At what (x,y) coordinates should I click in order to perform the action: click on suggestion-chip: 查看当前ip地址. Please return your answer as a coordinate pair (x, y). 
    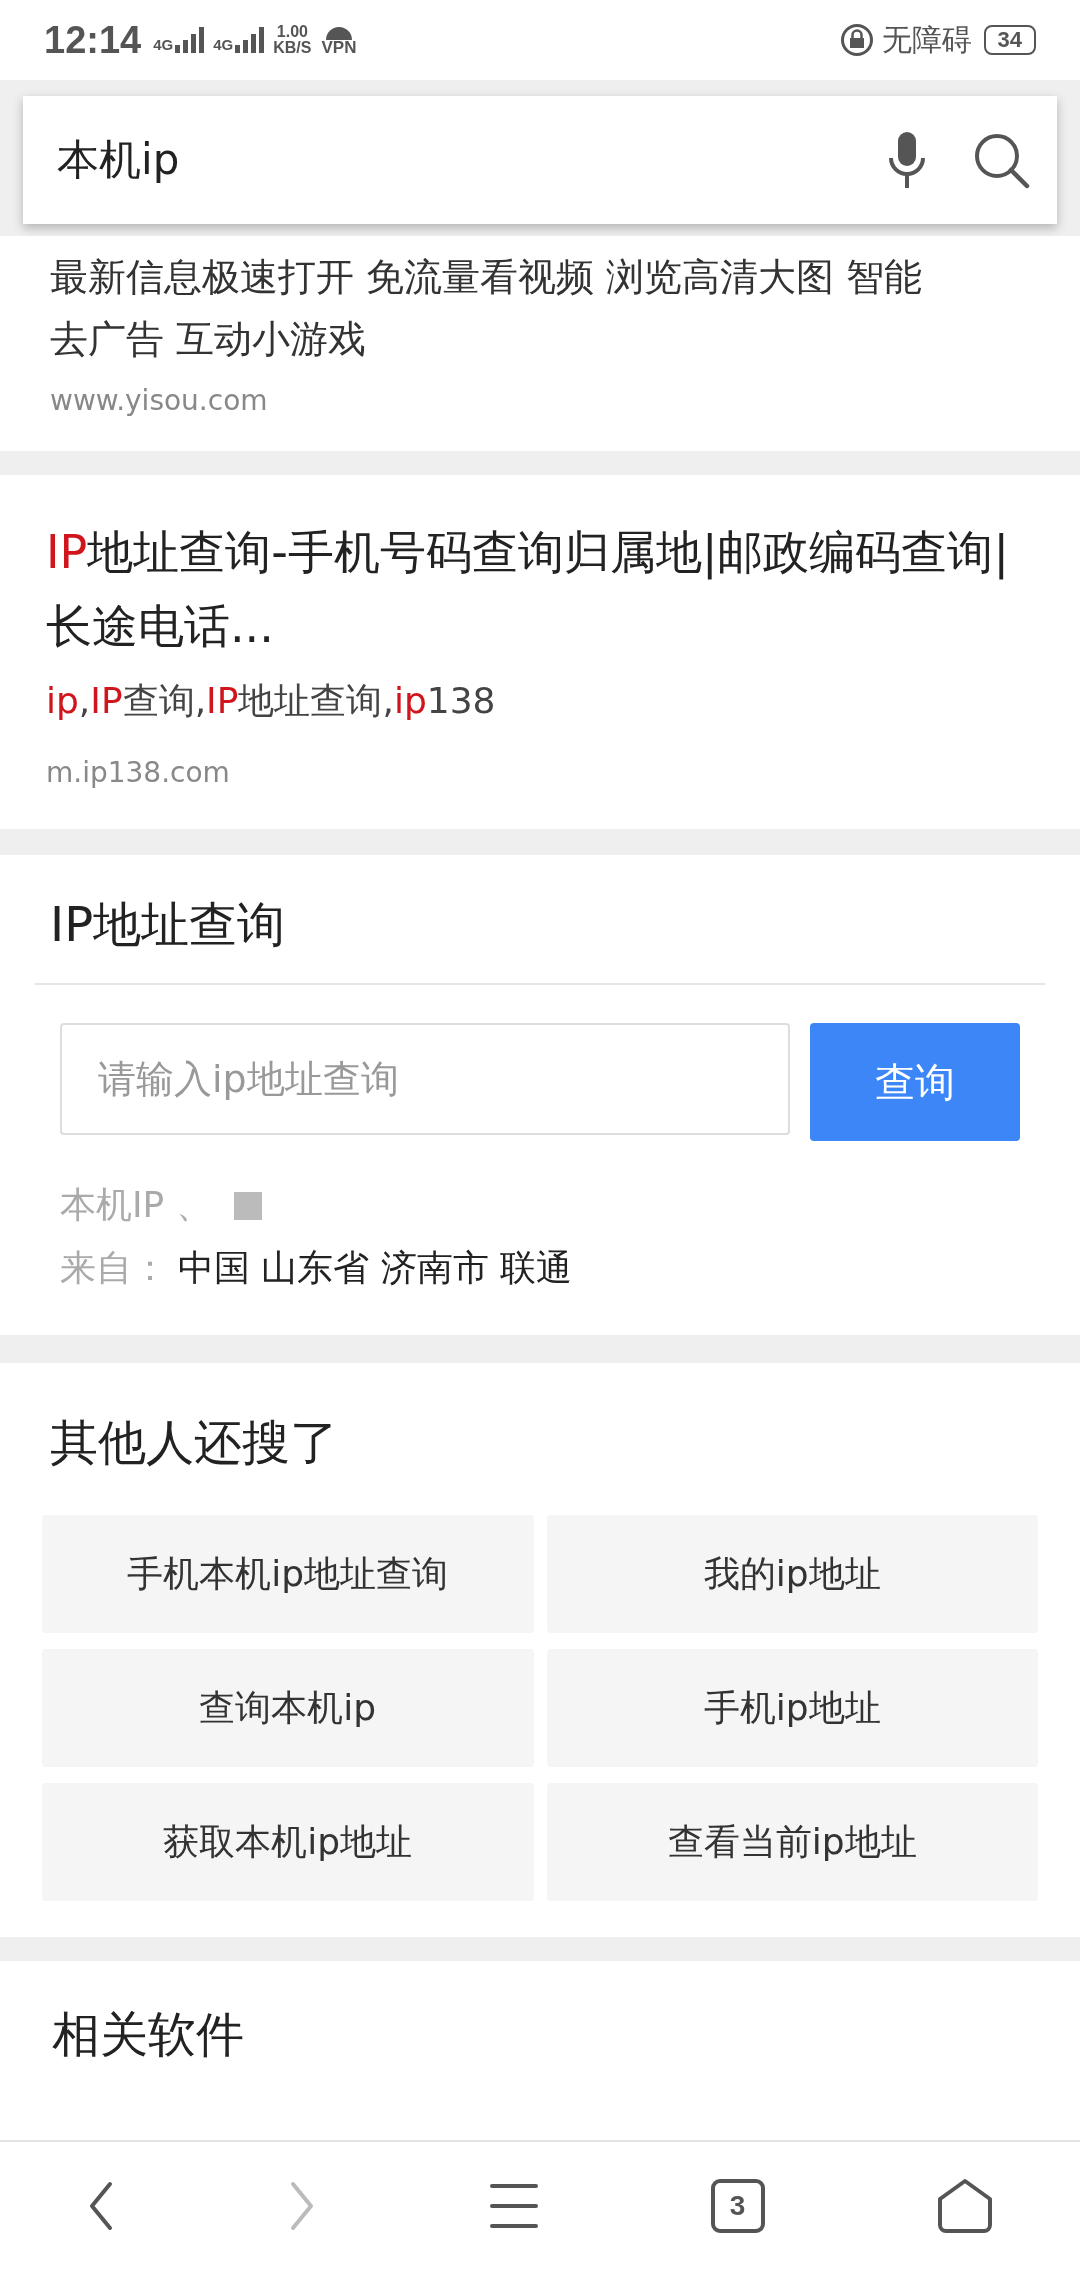
    Looking at the image, I should click on (792, 1842).